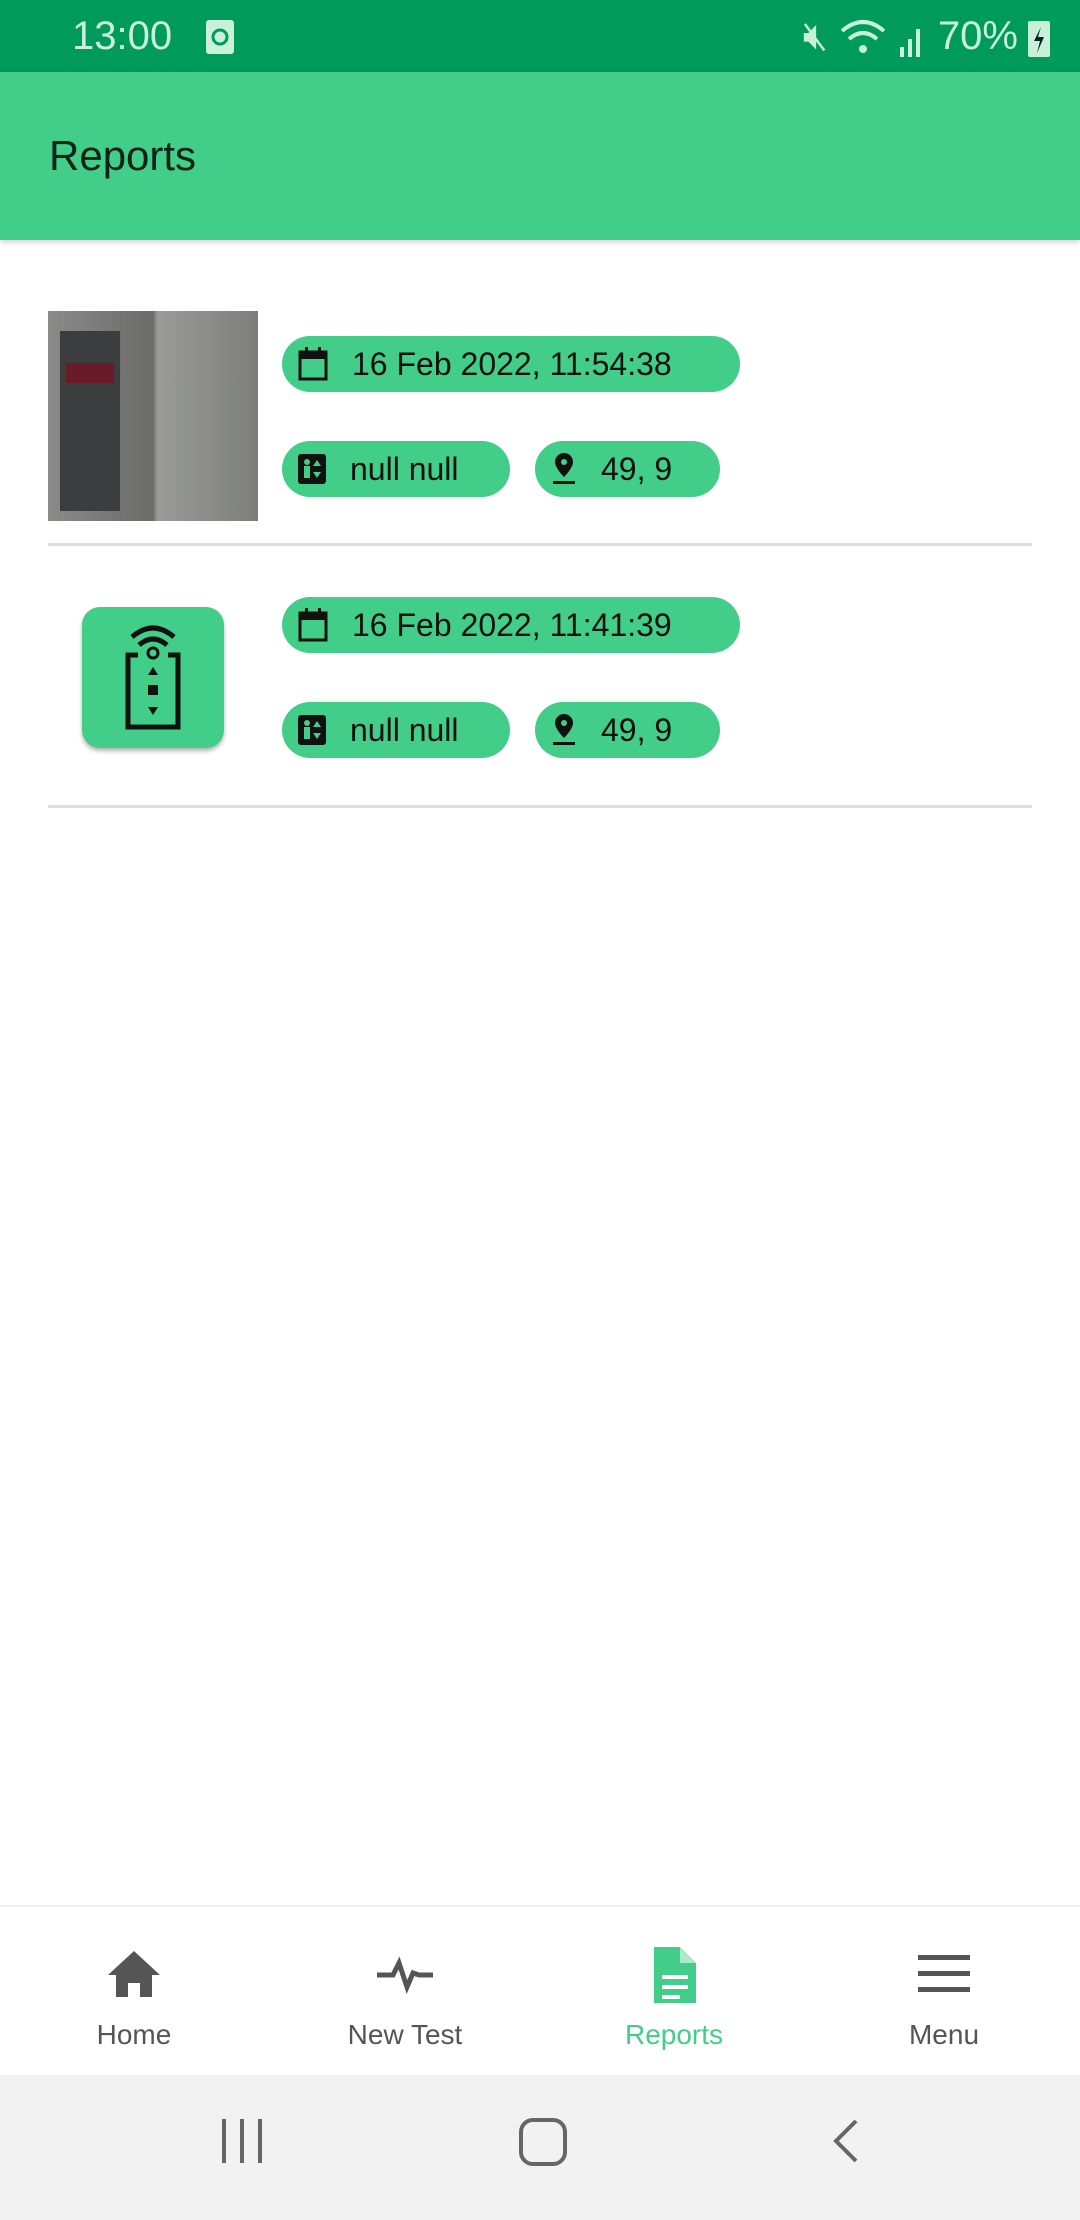 This screenshot has height=2220, width=1080. I want to click on battery-charging-icon, so click(1039, 38).